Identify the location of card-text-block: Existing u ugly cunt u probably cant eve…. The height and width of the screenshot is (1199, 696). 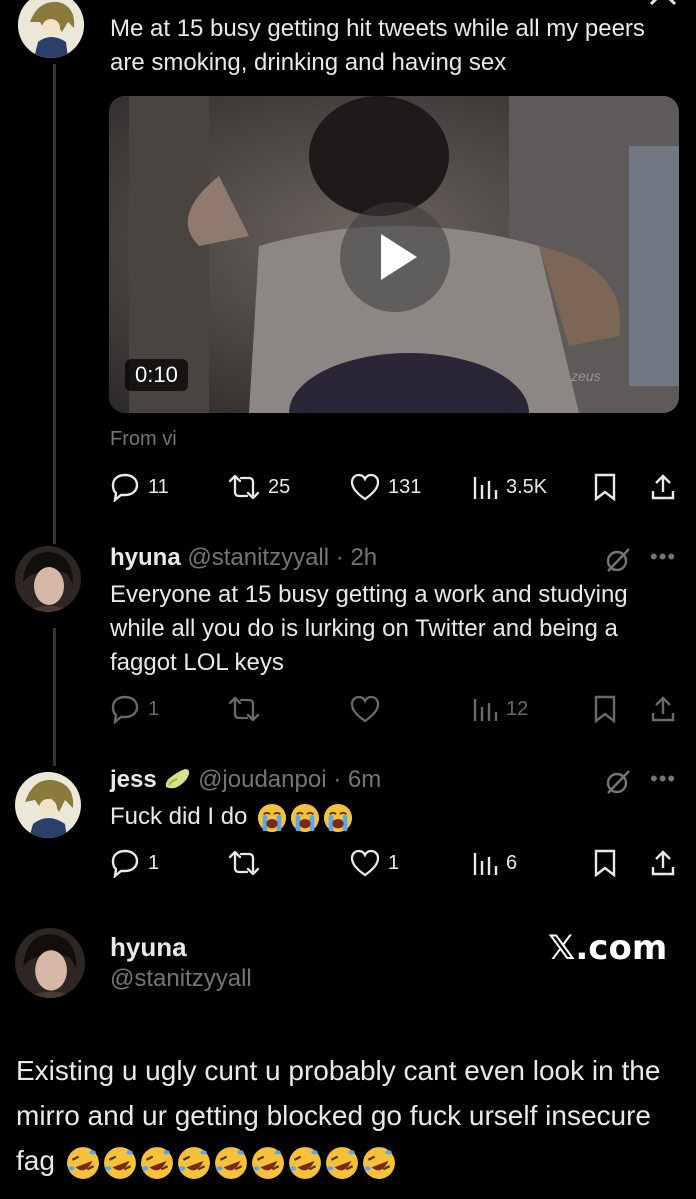
(350, 1115).